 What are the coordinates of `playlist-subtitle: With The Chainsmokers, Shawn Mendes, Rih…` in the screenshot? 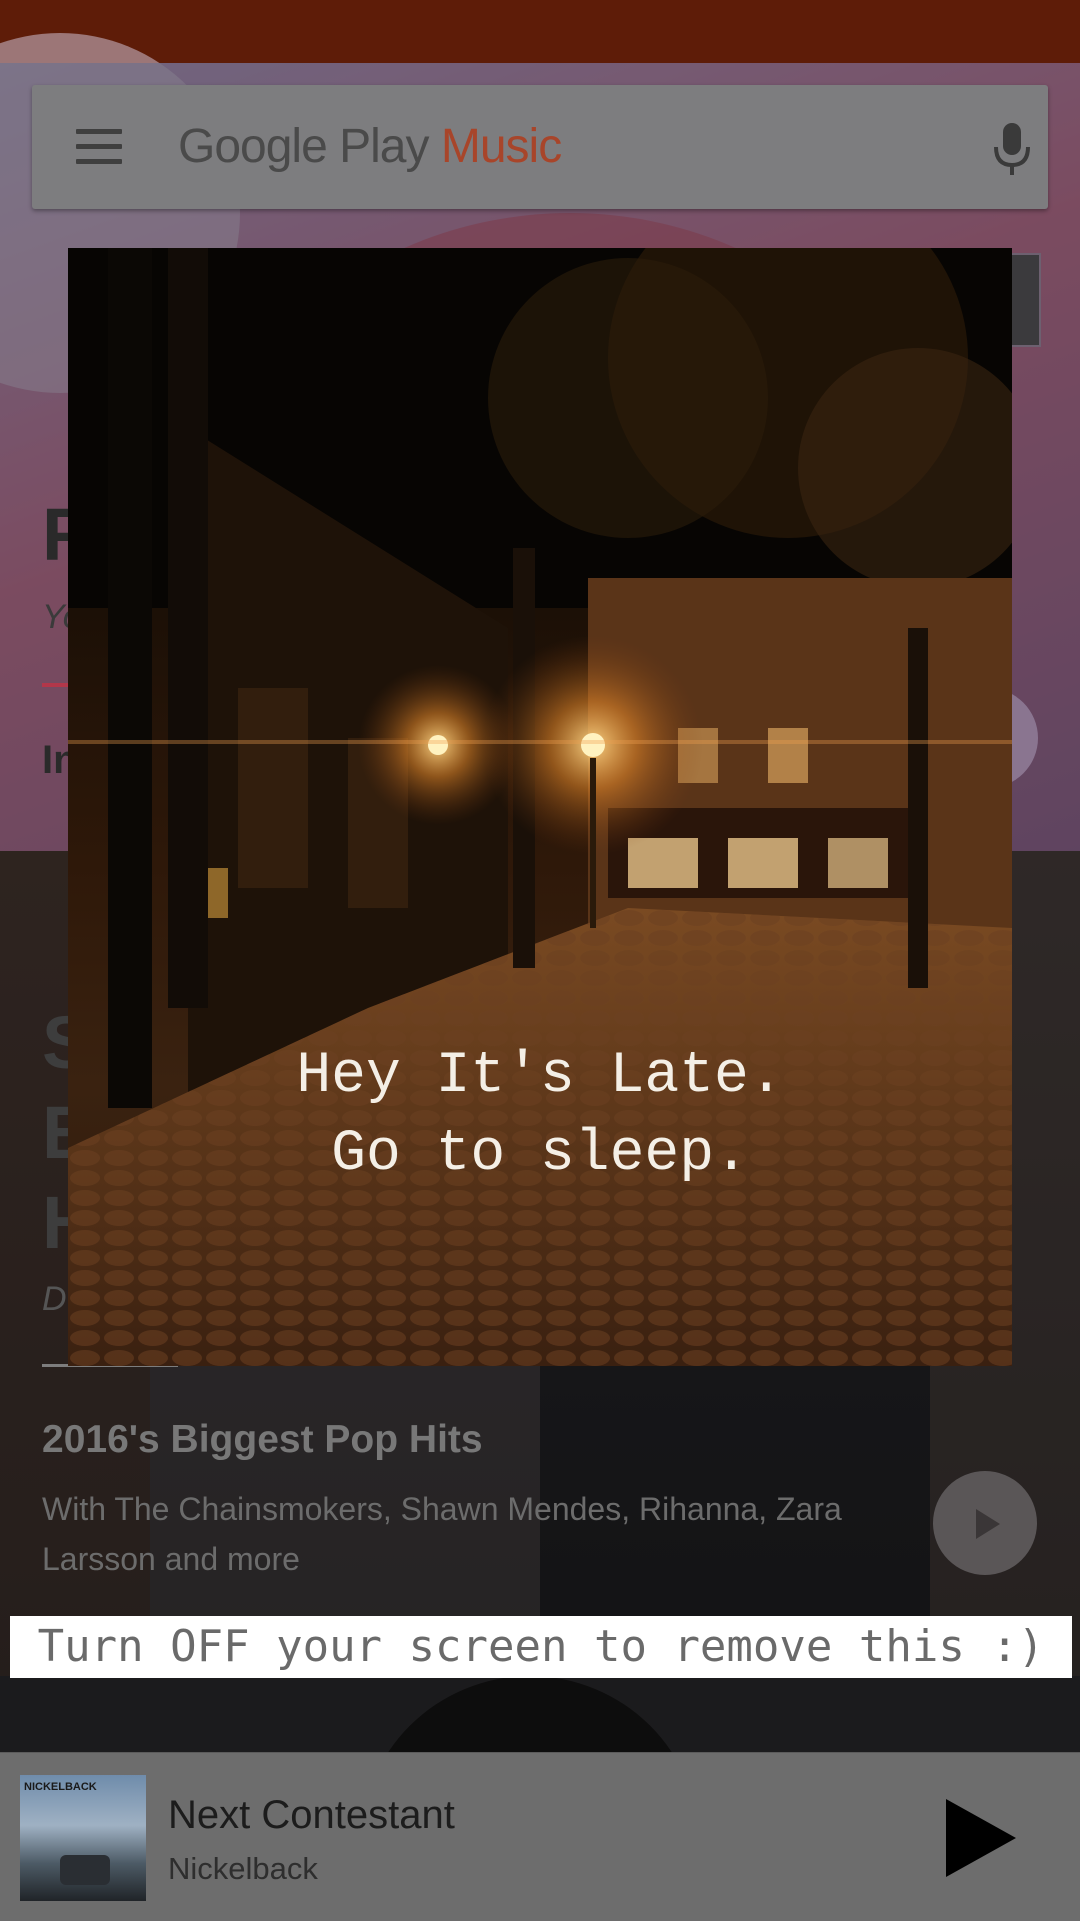 It's located at (442, 1534).